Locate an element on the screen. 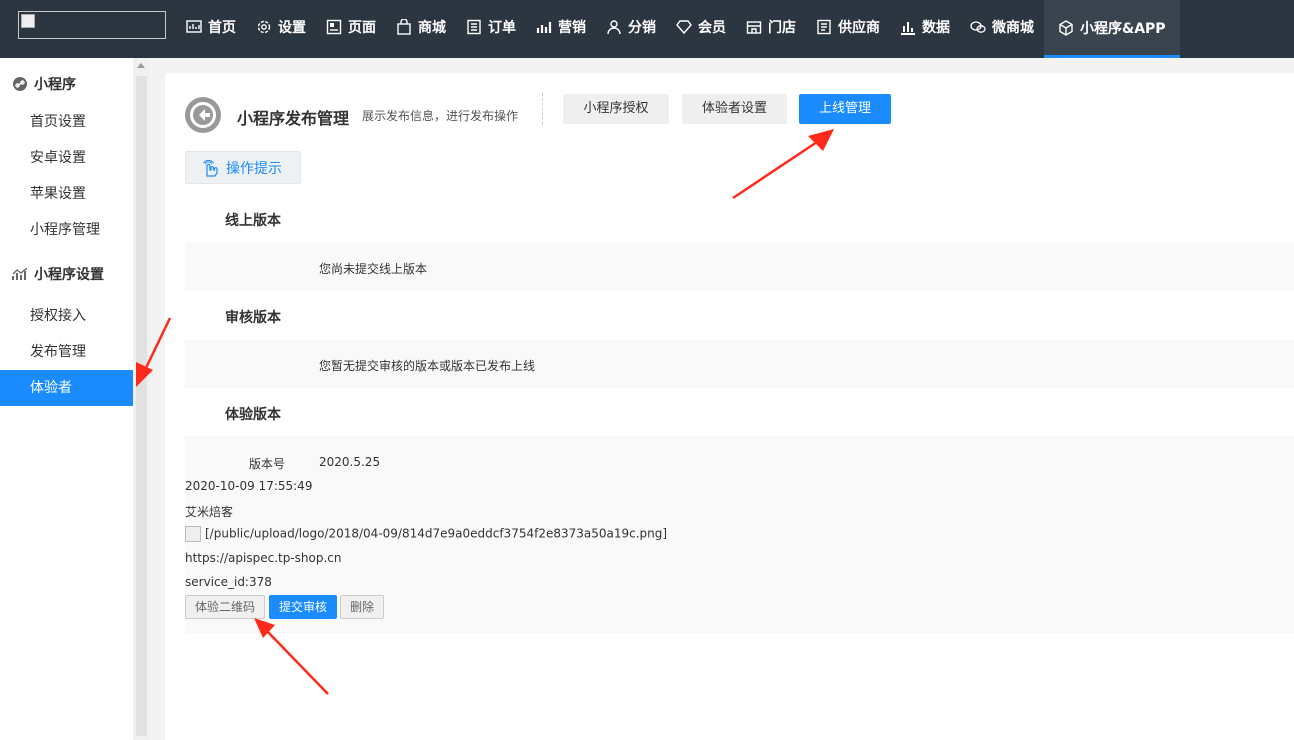 The height and width of the screenshot is (740, 1294). sidebar-item-miniprogram-management: 小程序管理 is located at coordinates (66, 230).